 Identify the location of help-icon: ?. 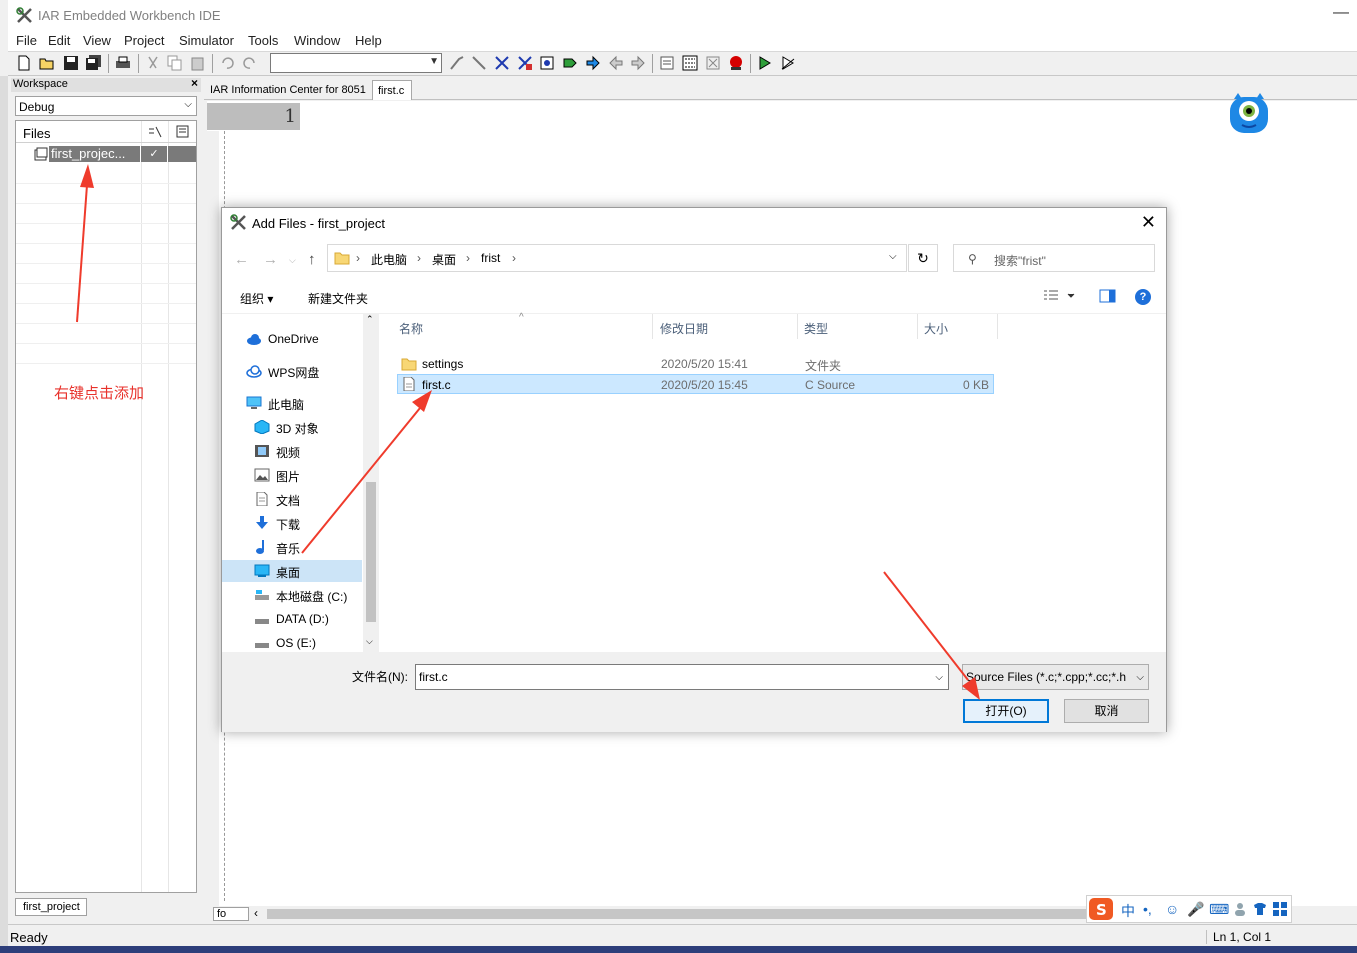
(1143, 297).